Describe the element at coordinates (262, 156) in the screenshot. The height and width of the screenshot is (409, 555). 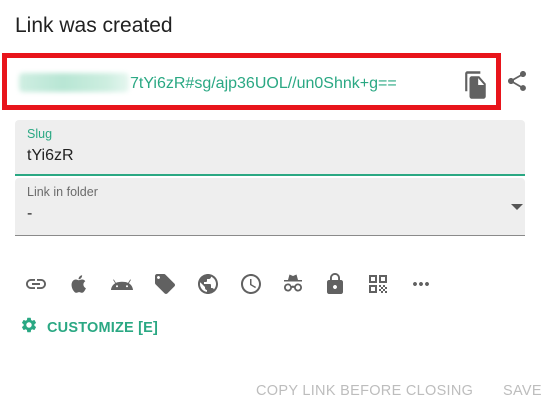
I see `slug-input` at that location.